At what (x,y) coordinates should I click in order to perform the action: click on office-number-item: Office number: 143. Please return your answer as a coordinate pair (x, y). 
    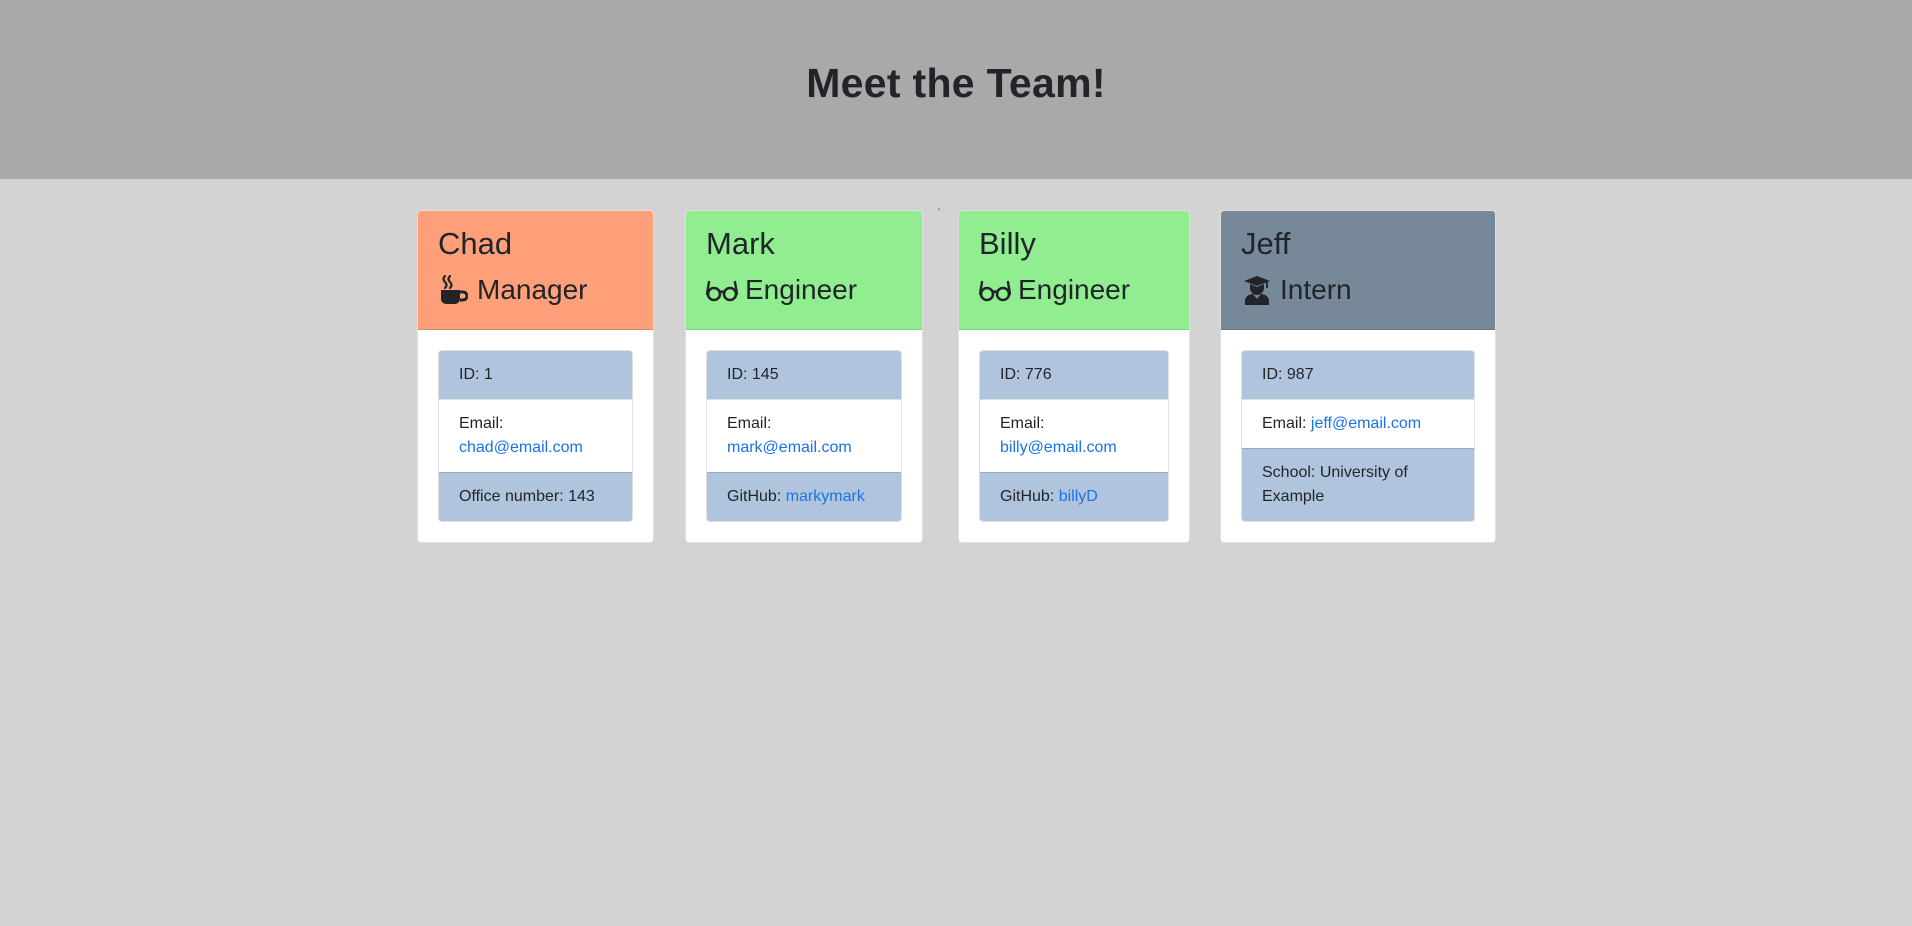
    Looking at the image, I should click on (535, 496).